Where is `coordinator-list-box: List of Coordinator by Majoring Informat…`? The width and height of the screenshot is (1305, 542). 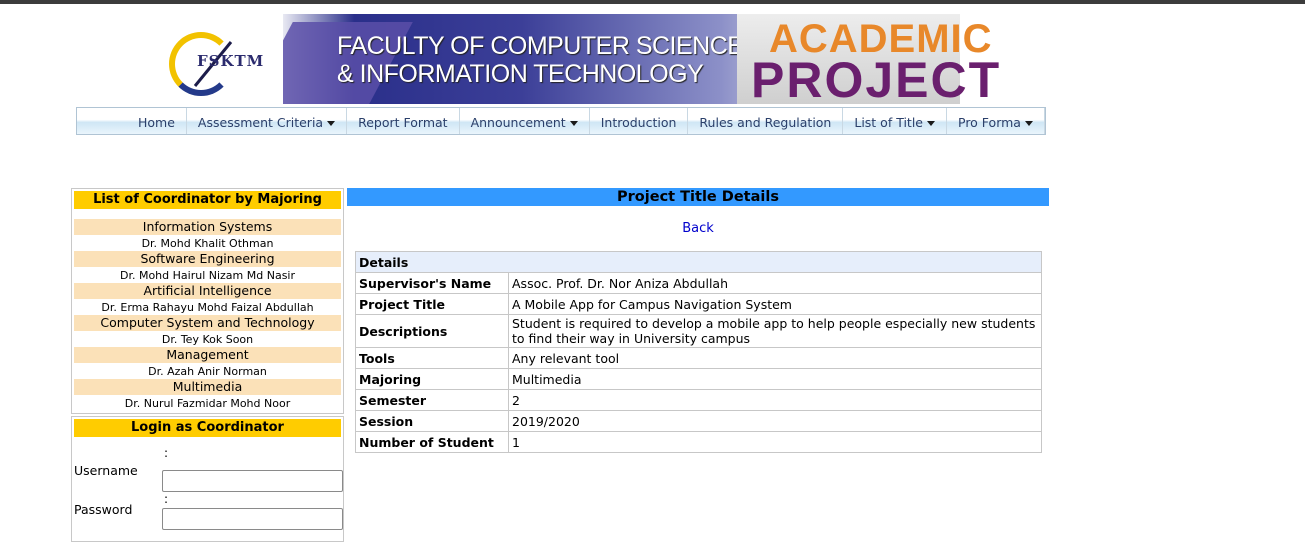
coordinator-list-box: List of Coordinator by Majoring Informat… is located at coordinates (207, 301).